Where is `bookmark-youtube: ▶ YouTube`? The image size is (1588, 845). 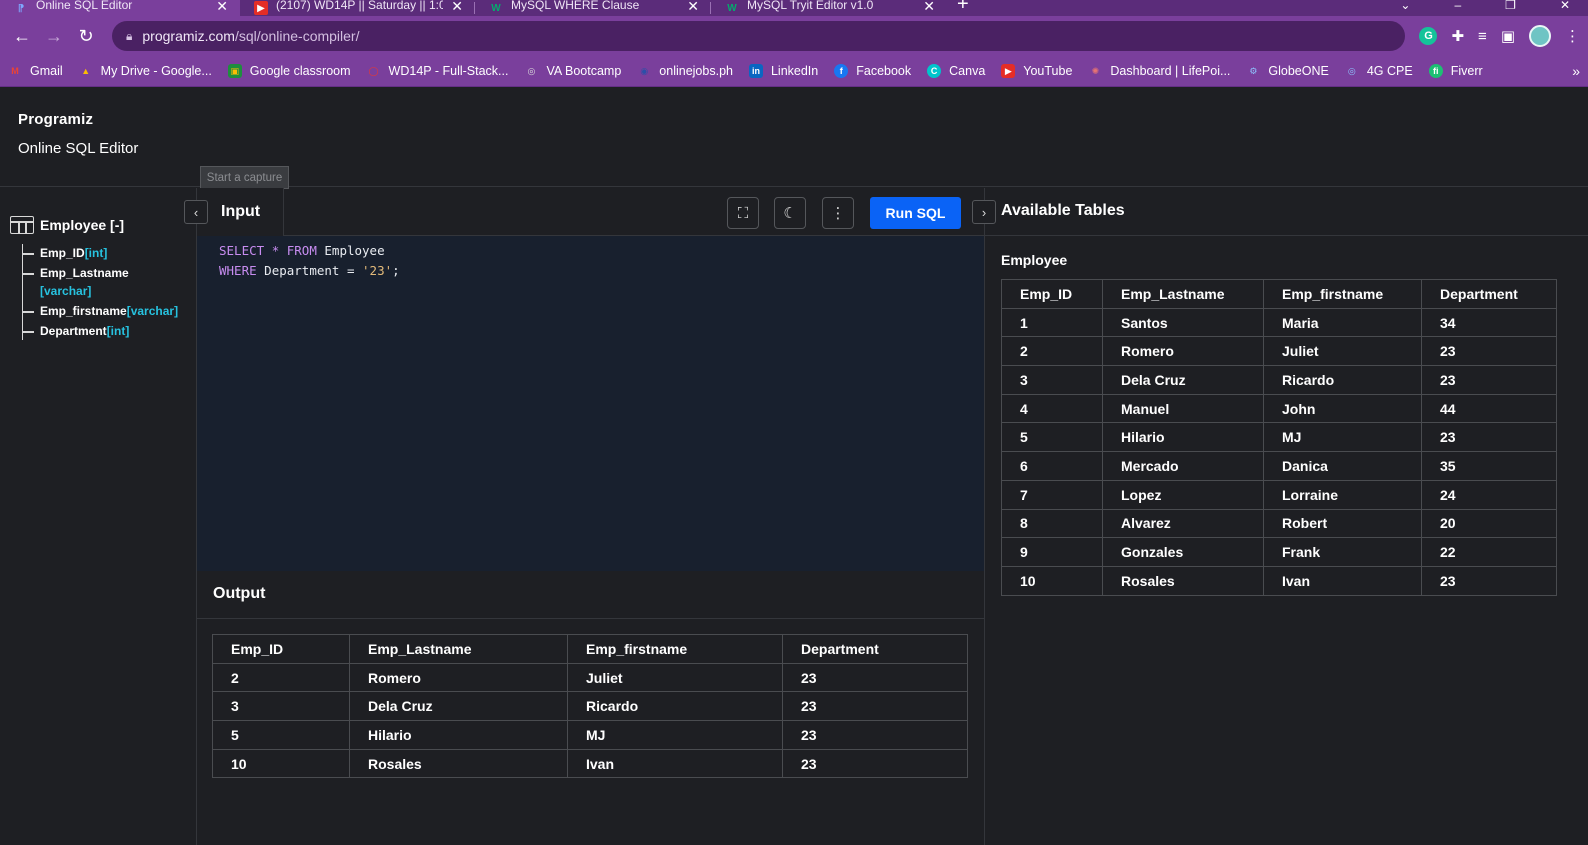
bookmark-youtube: ▶ YouTube is located at coordinates (1036, 71).